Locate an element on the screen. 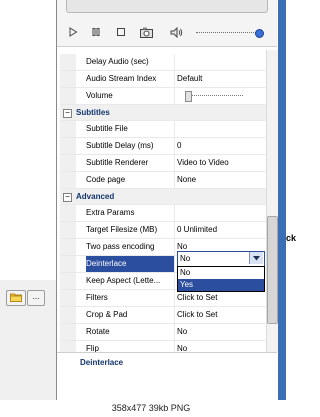  prop-value: Video to Video is located at coordinates (221, 163).